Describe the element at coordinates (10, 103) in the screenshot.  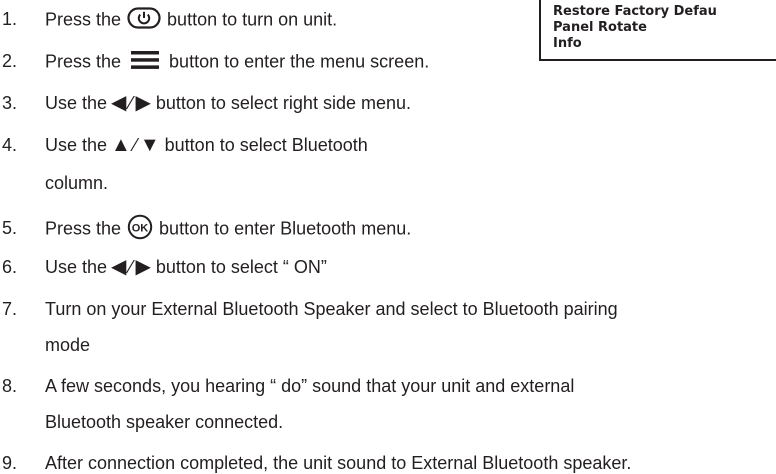
I see `step-number: 3.` at that location.